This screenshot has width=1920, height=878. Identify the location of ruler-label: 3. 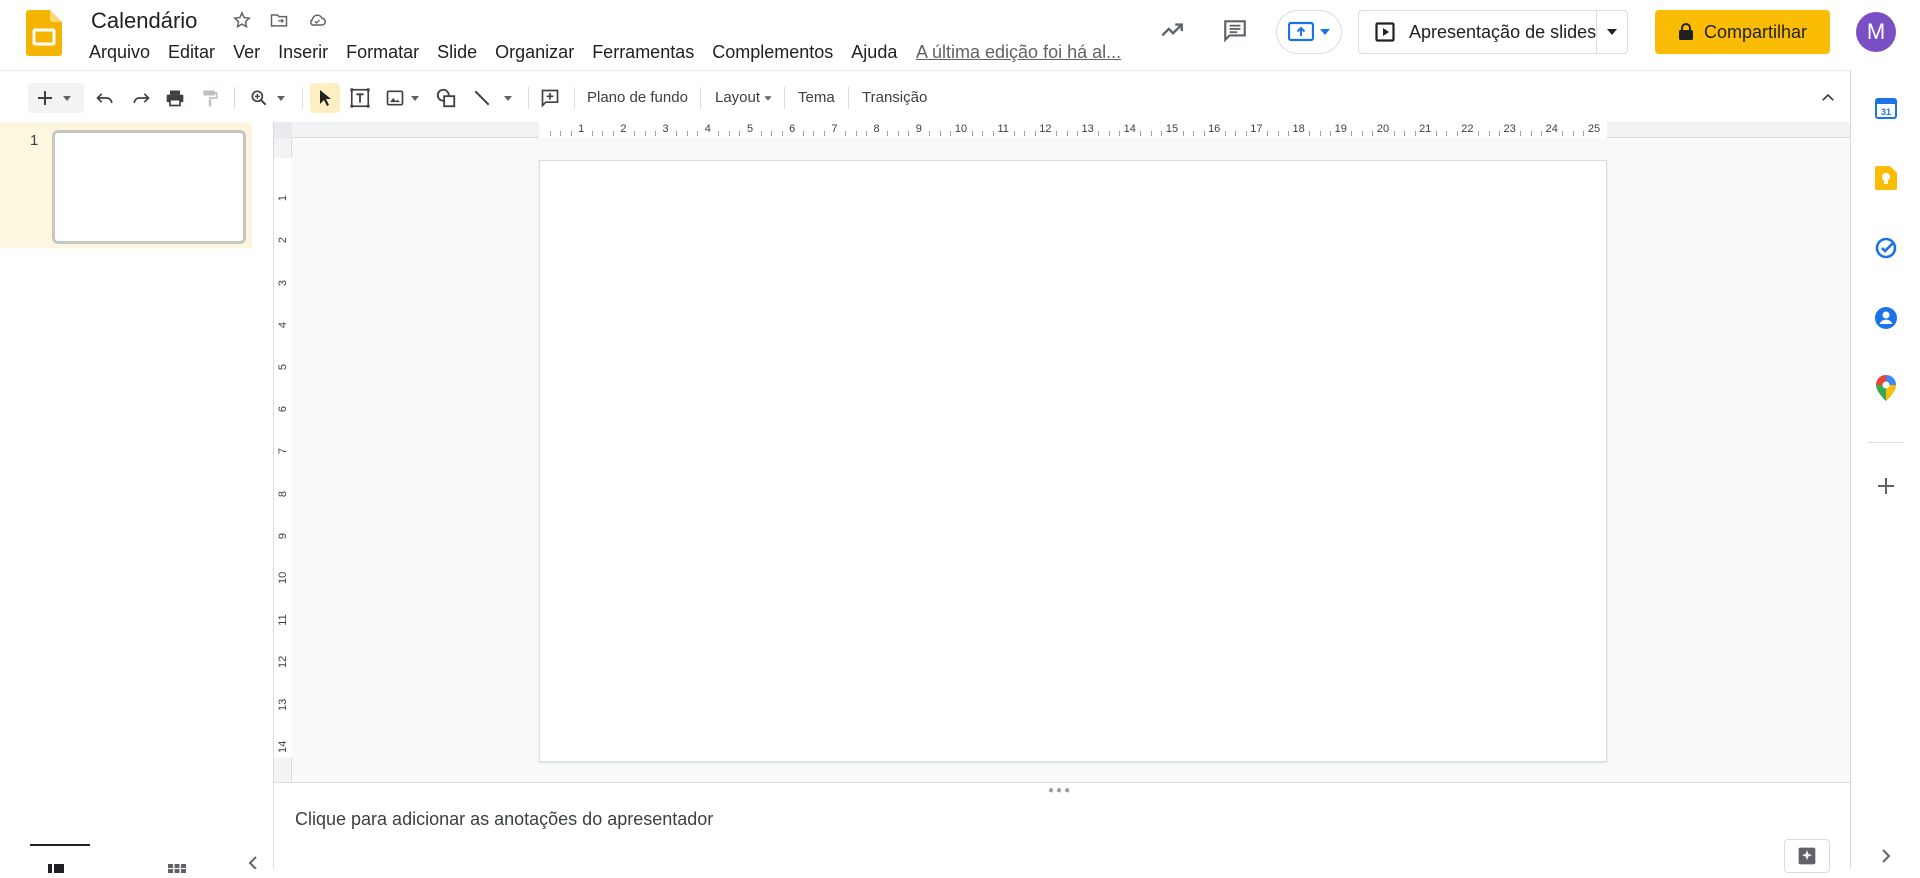
(665, 129).